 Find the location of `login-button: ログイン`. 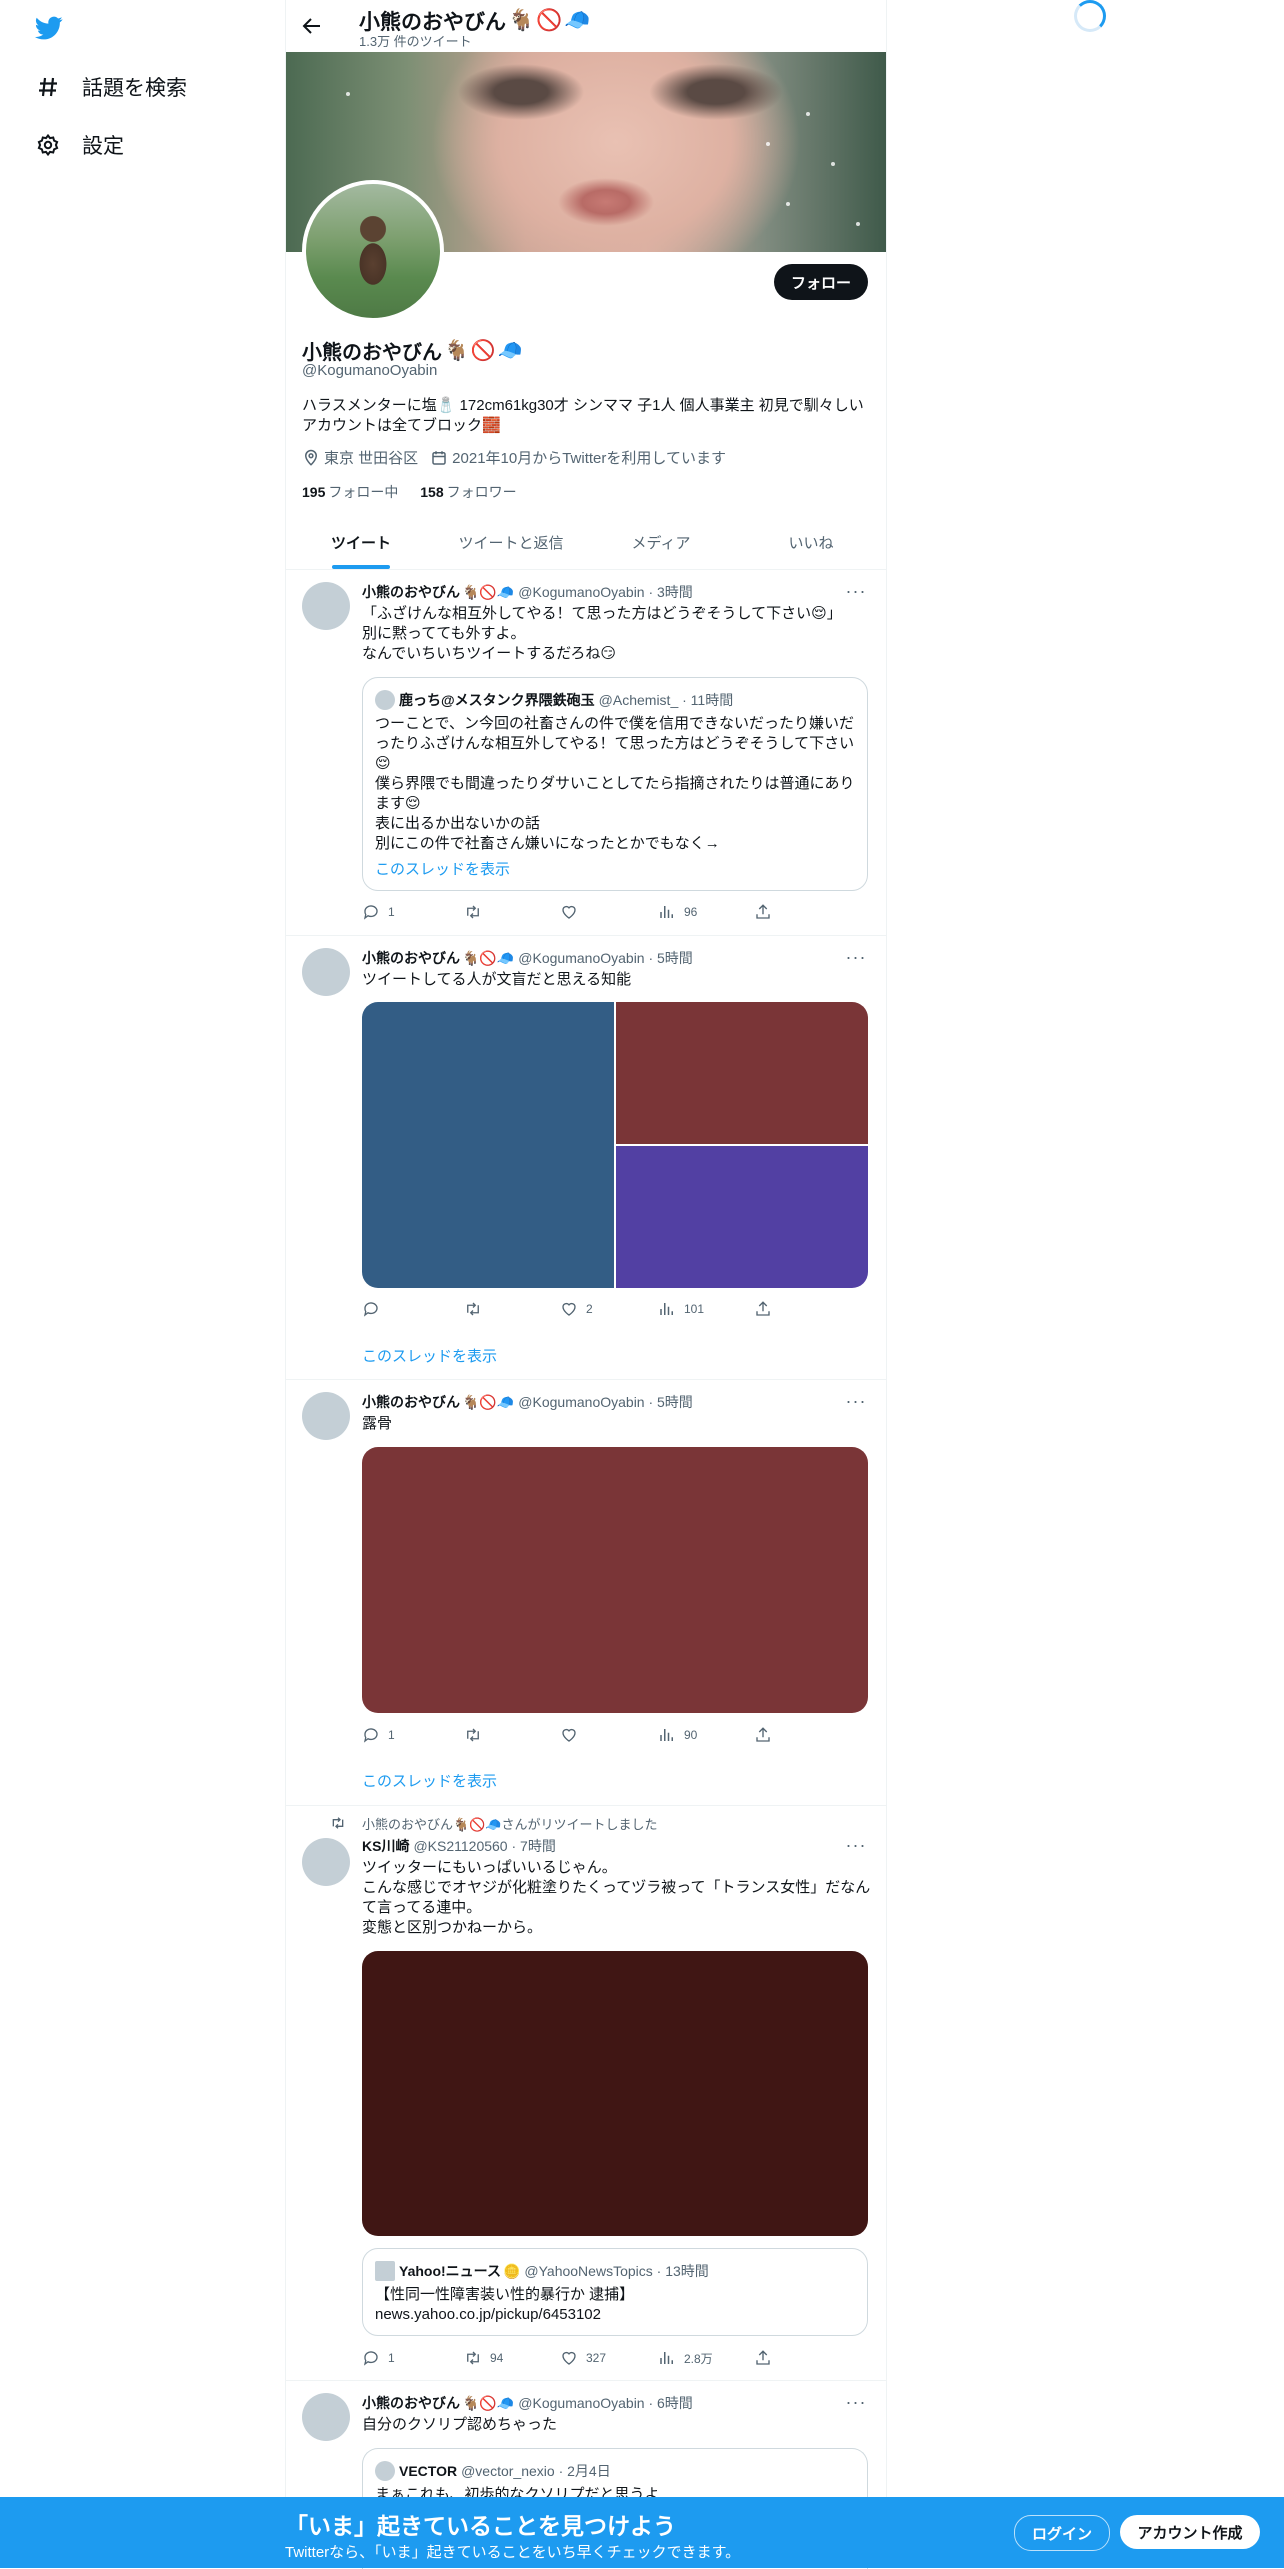

login-button: ログイン is located at coordinates (1062, 2533).